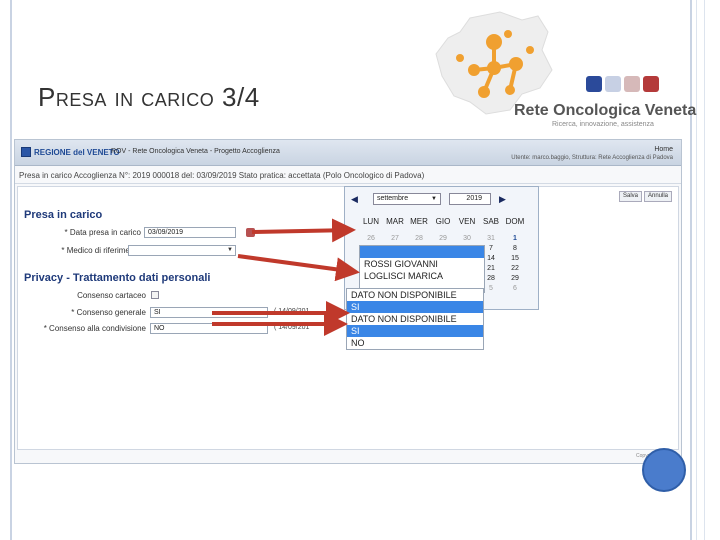 The image size is (720, 540). Describe the element at coordinates (664, 470) in the screenshot. I see `slide-decoration-circle` at that location.